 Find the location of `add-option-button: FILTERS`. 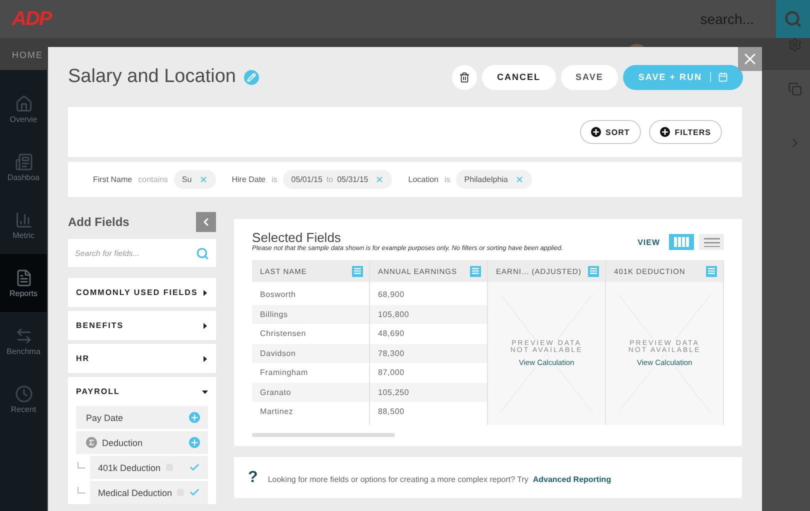

add-option-button: FILTERS is located at coordinates (685, 132).